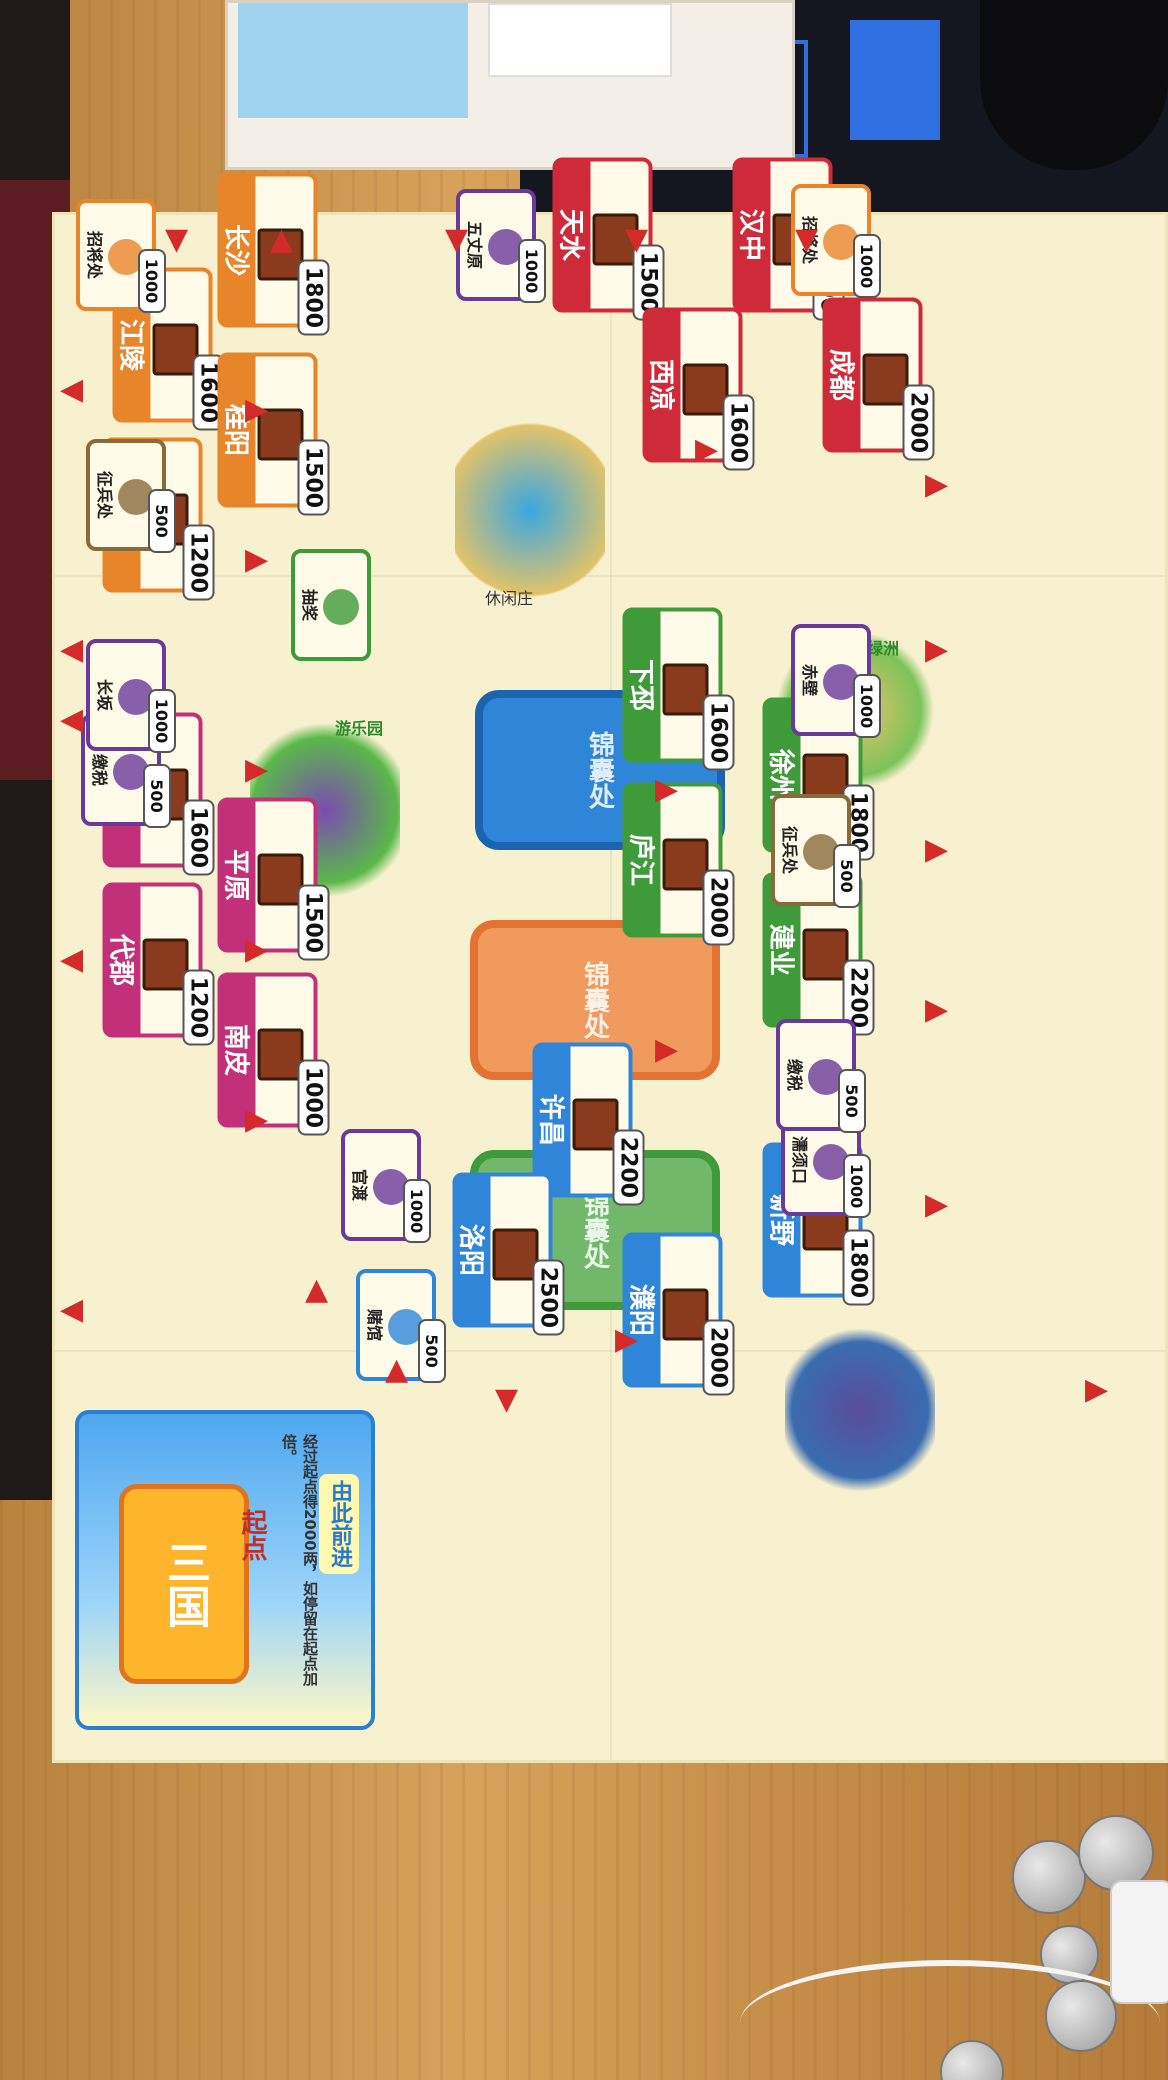 The height and width of the screenshot is (2080, 1168). I want to click on event-label: 赤壁, so click(809, 679).